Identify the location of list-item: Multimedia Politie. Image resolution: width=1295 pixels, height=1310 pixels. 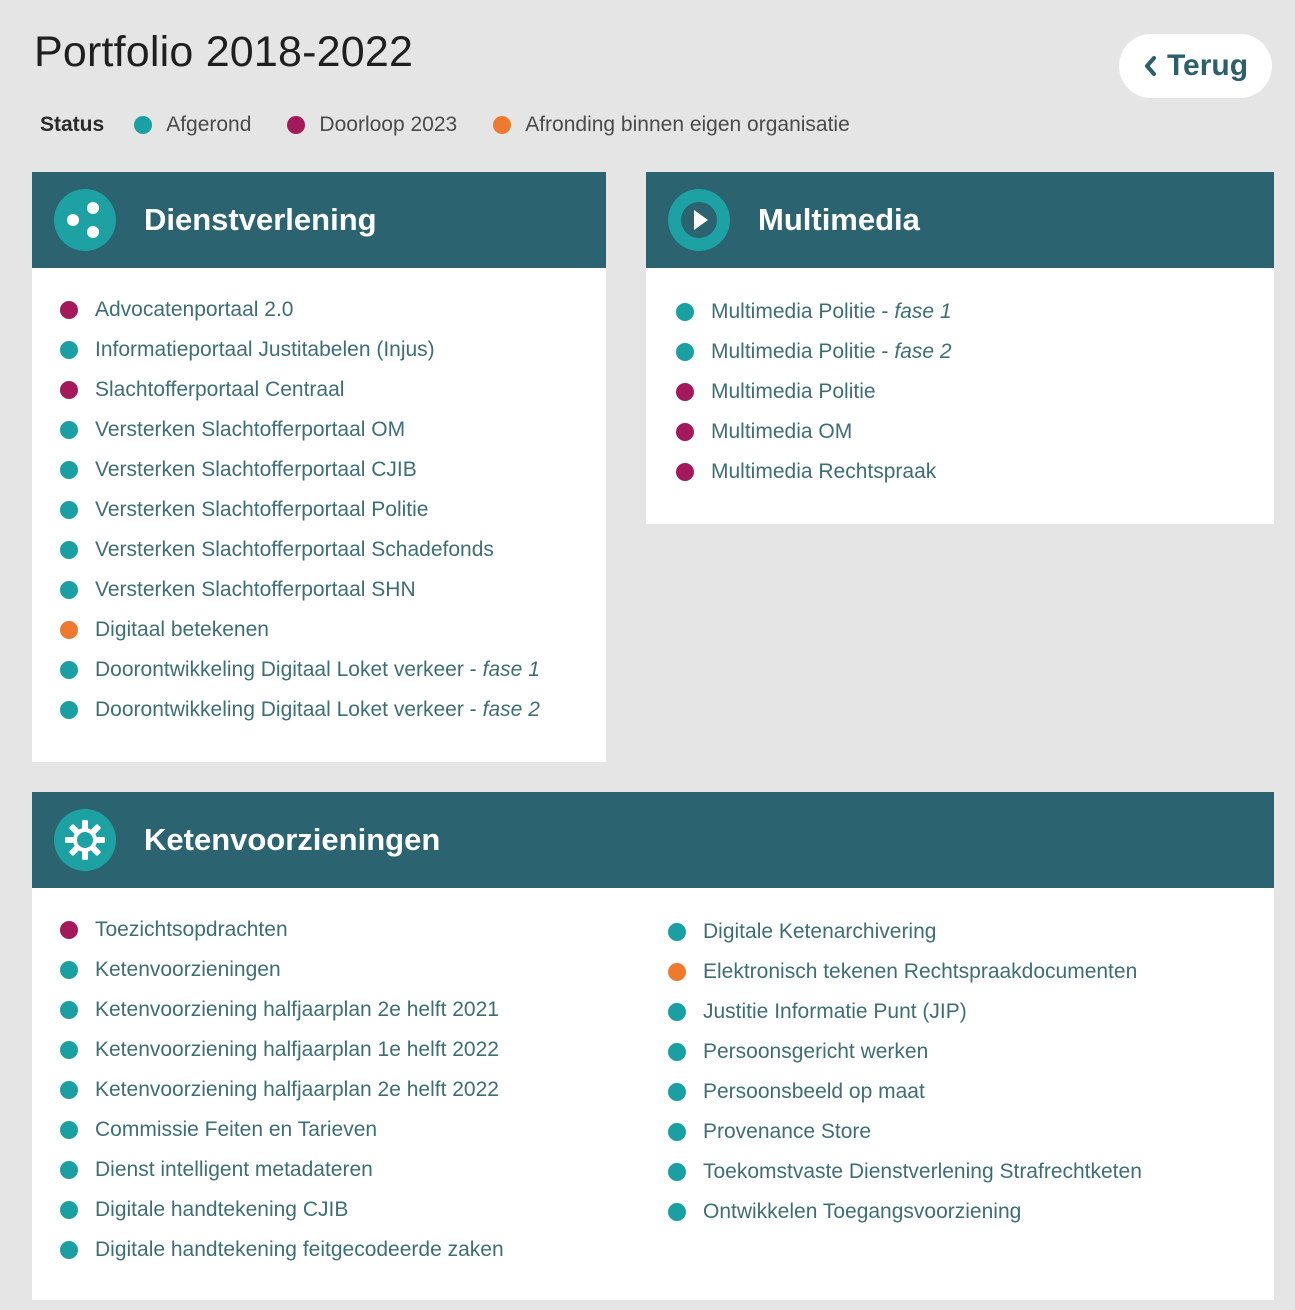
(975, 392).